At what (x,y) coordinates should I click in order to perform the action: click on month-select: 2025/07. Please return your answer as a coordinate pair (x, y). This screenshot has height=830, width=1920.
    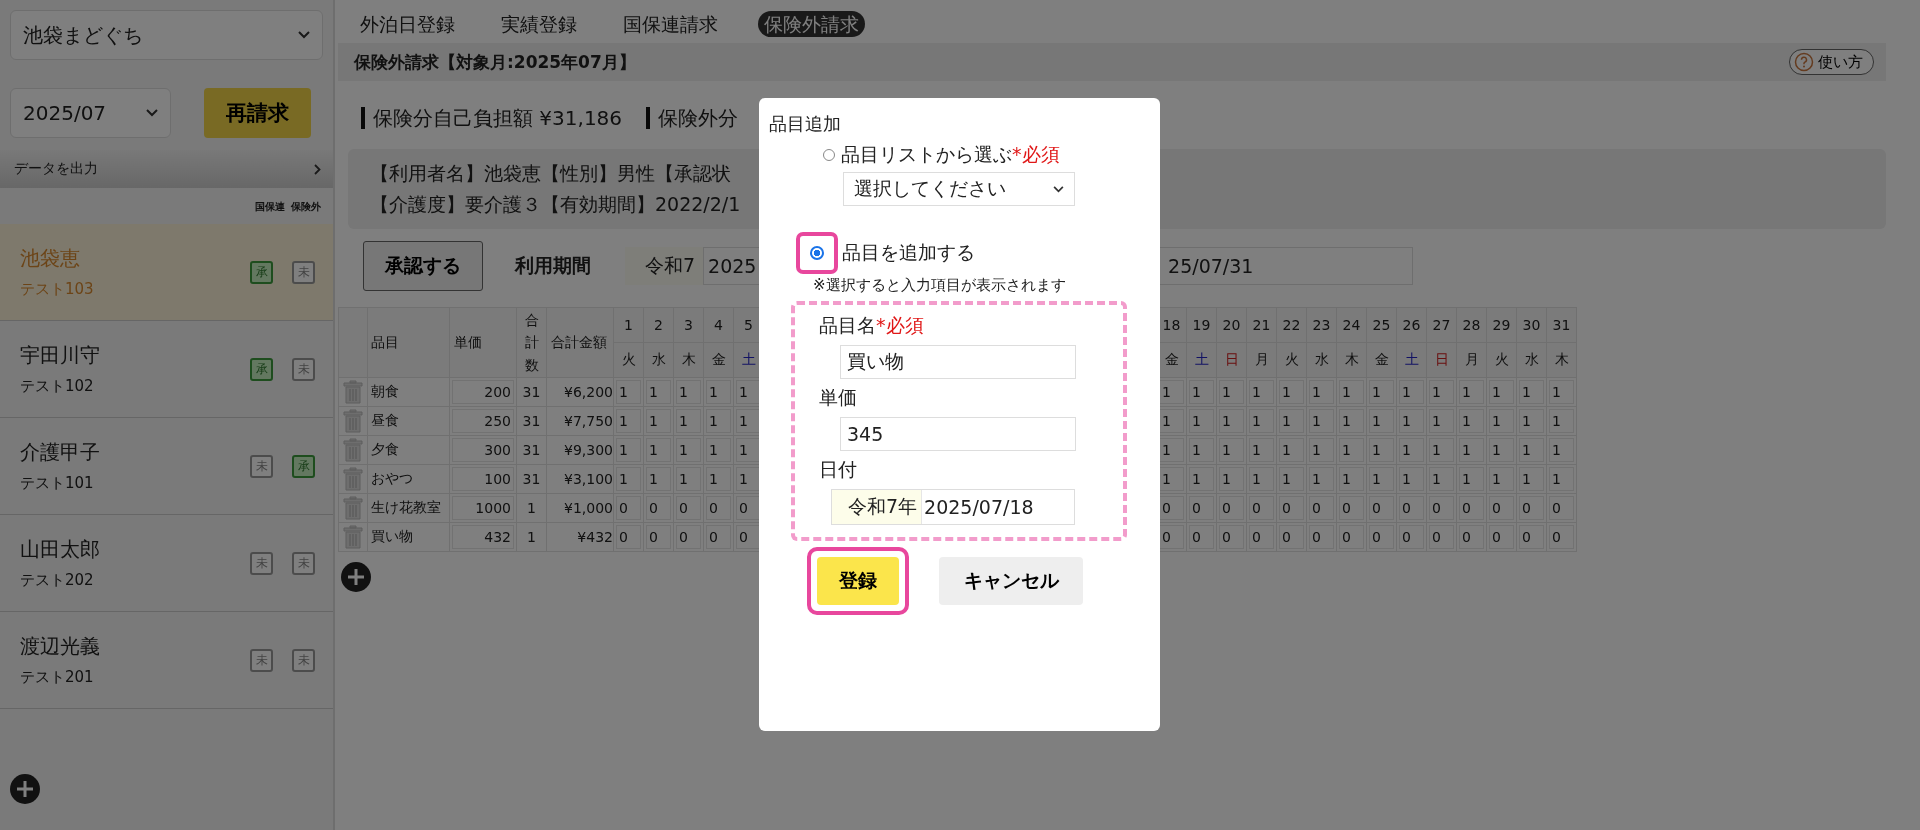
    Looking at the image, I should click on (90, 113).